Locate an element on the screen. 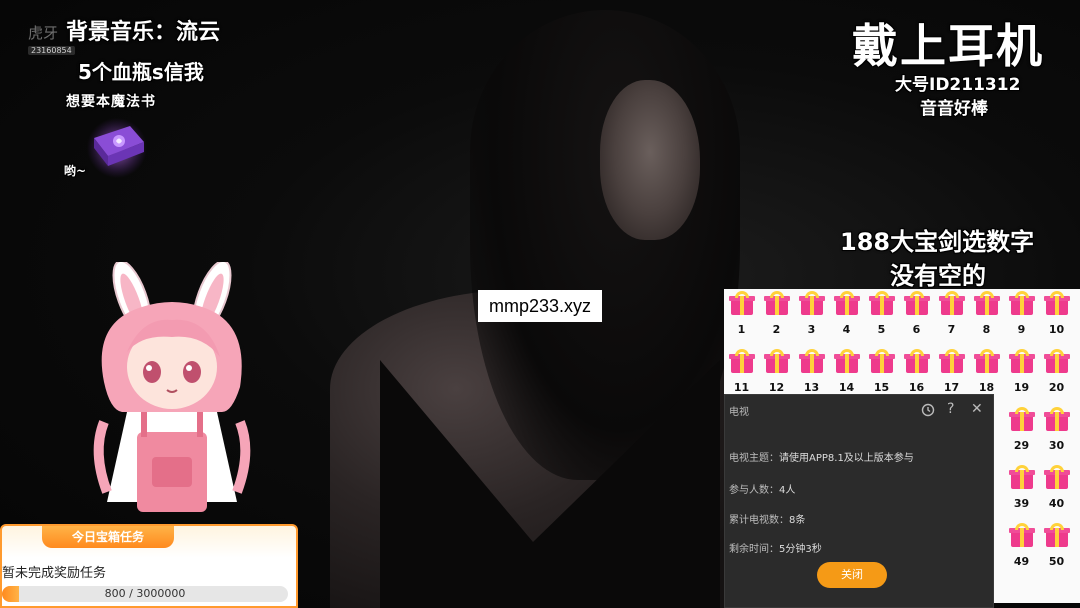 The width and height of the screenshot is (1080, 608). gift-number: 9 is located at coordinates (1021, 329).